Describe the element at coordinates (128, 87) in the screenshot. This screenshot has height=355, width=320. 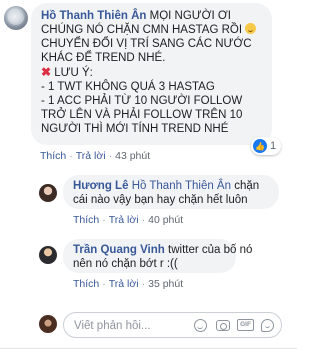
I see `comment-text: - 1 TWT KHÔNG QUÁ 3 HASTAG` at that location.